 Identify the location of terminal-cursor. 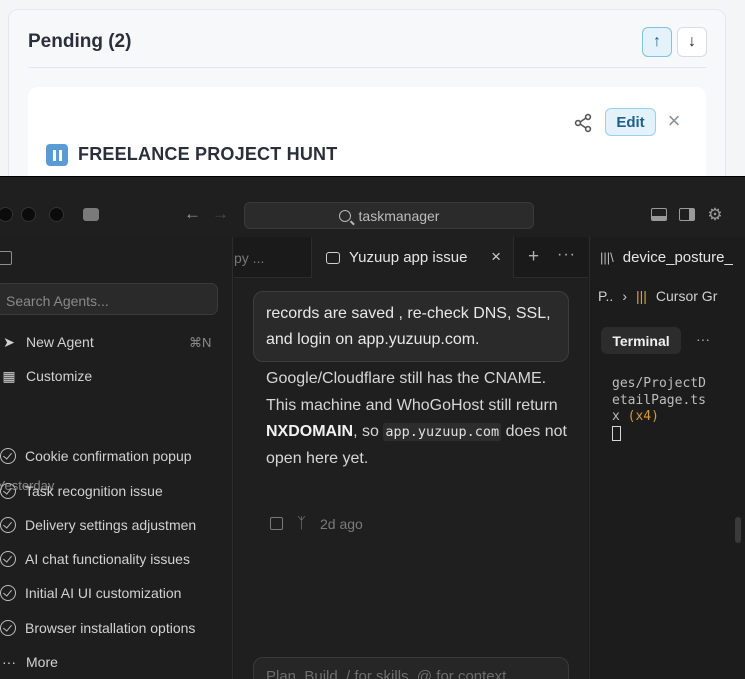
(616, 433).